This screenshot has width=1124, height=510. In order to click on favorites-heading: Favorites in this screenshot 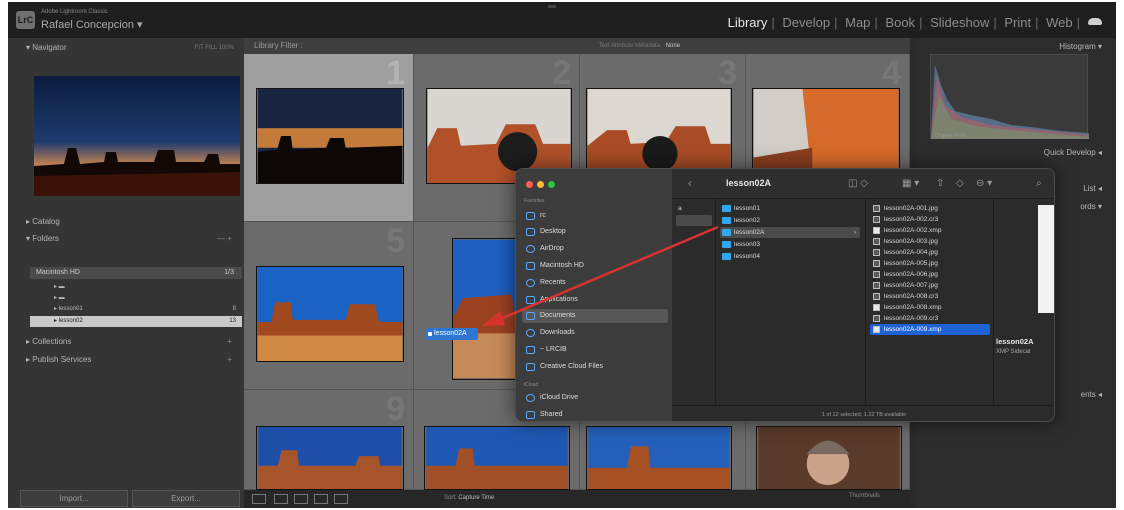, I will do `click(534, 201)`.